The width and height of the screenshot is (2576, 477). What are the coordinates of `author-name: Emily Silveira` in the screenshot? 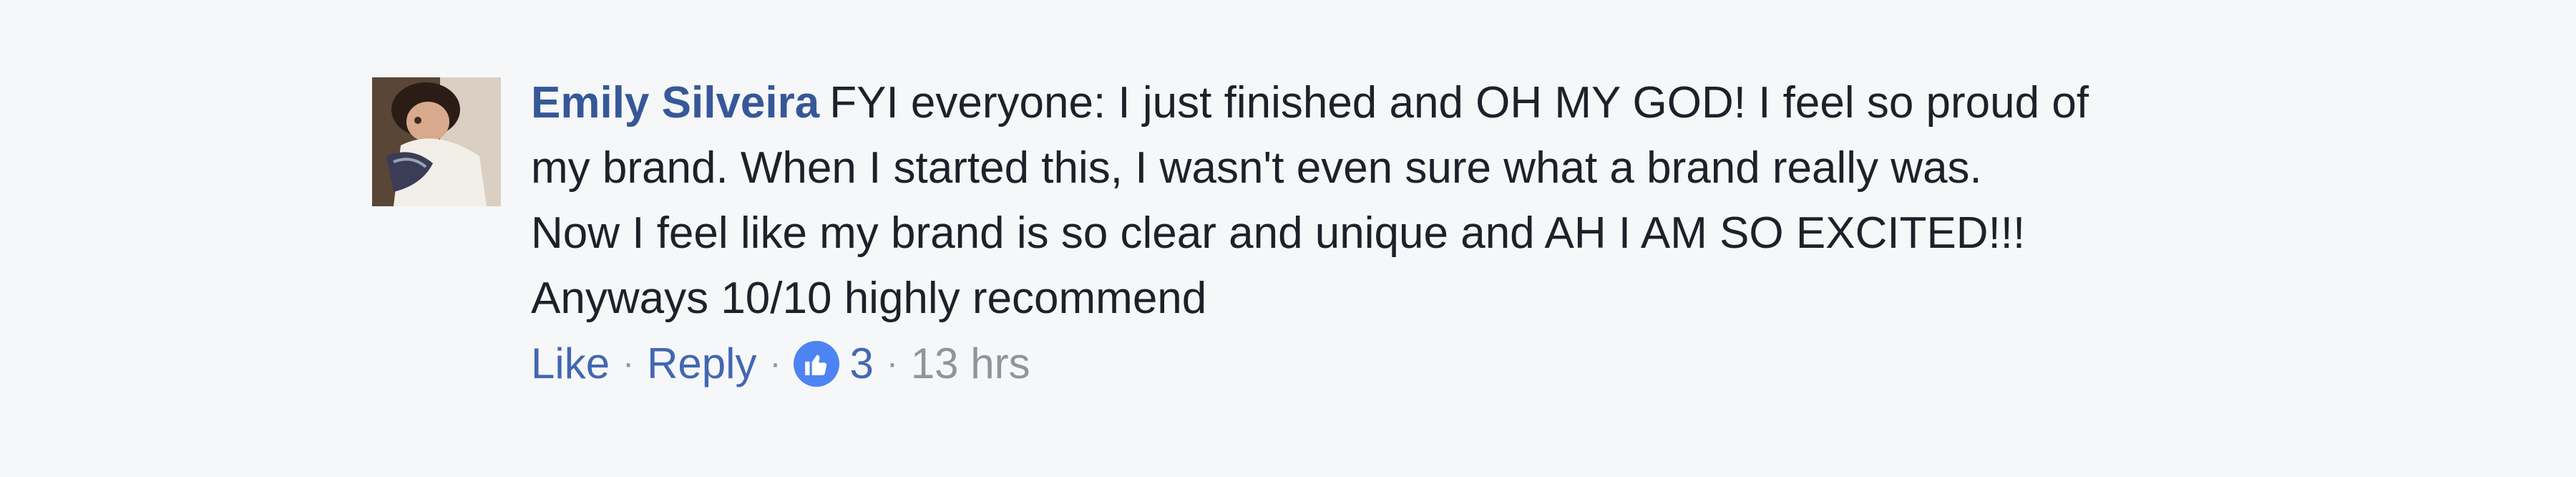 It's located at (675, 102).